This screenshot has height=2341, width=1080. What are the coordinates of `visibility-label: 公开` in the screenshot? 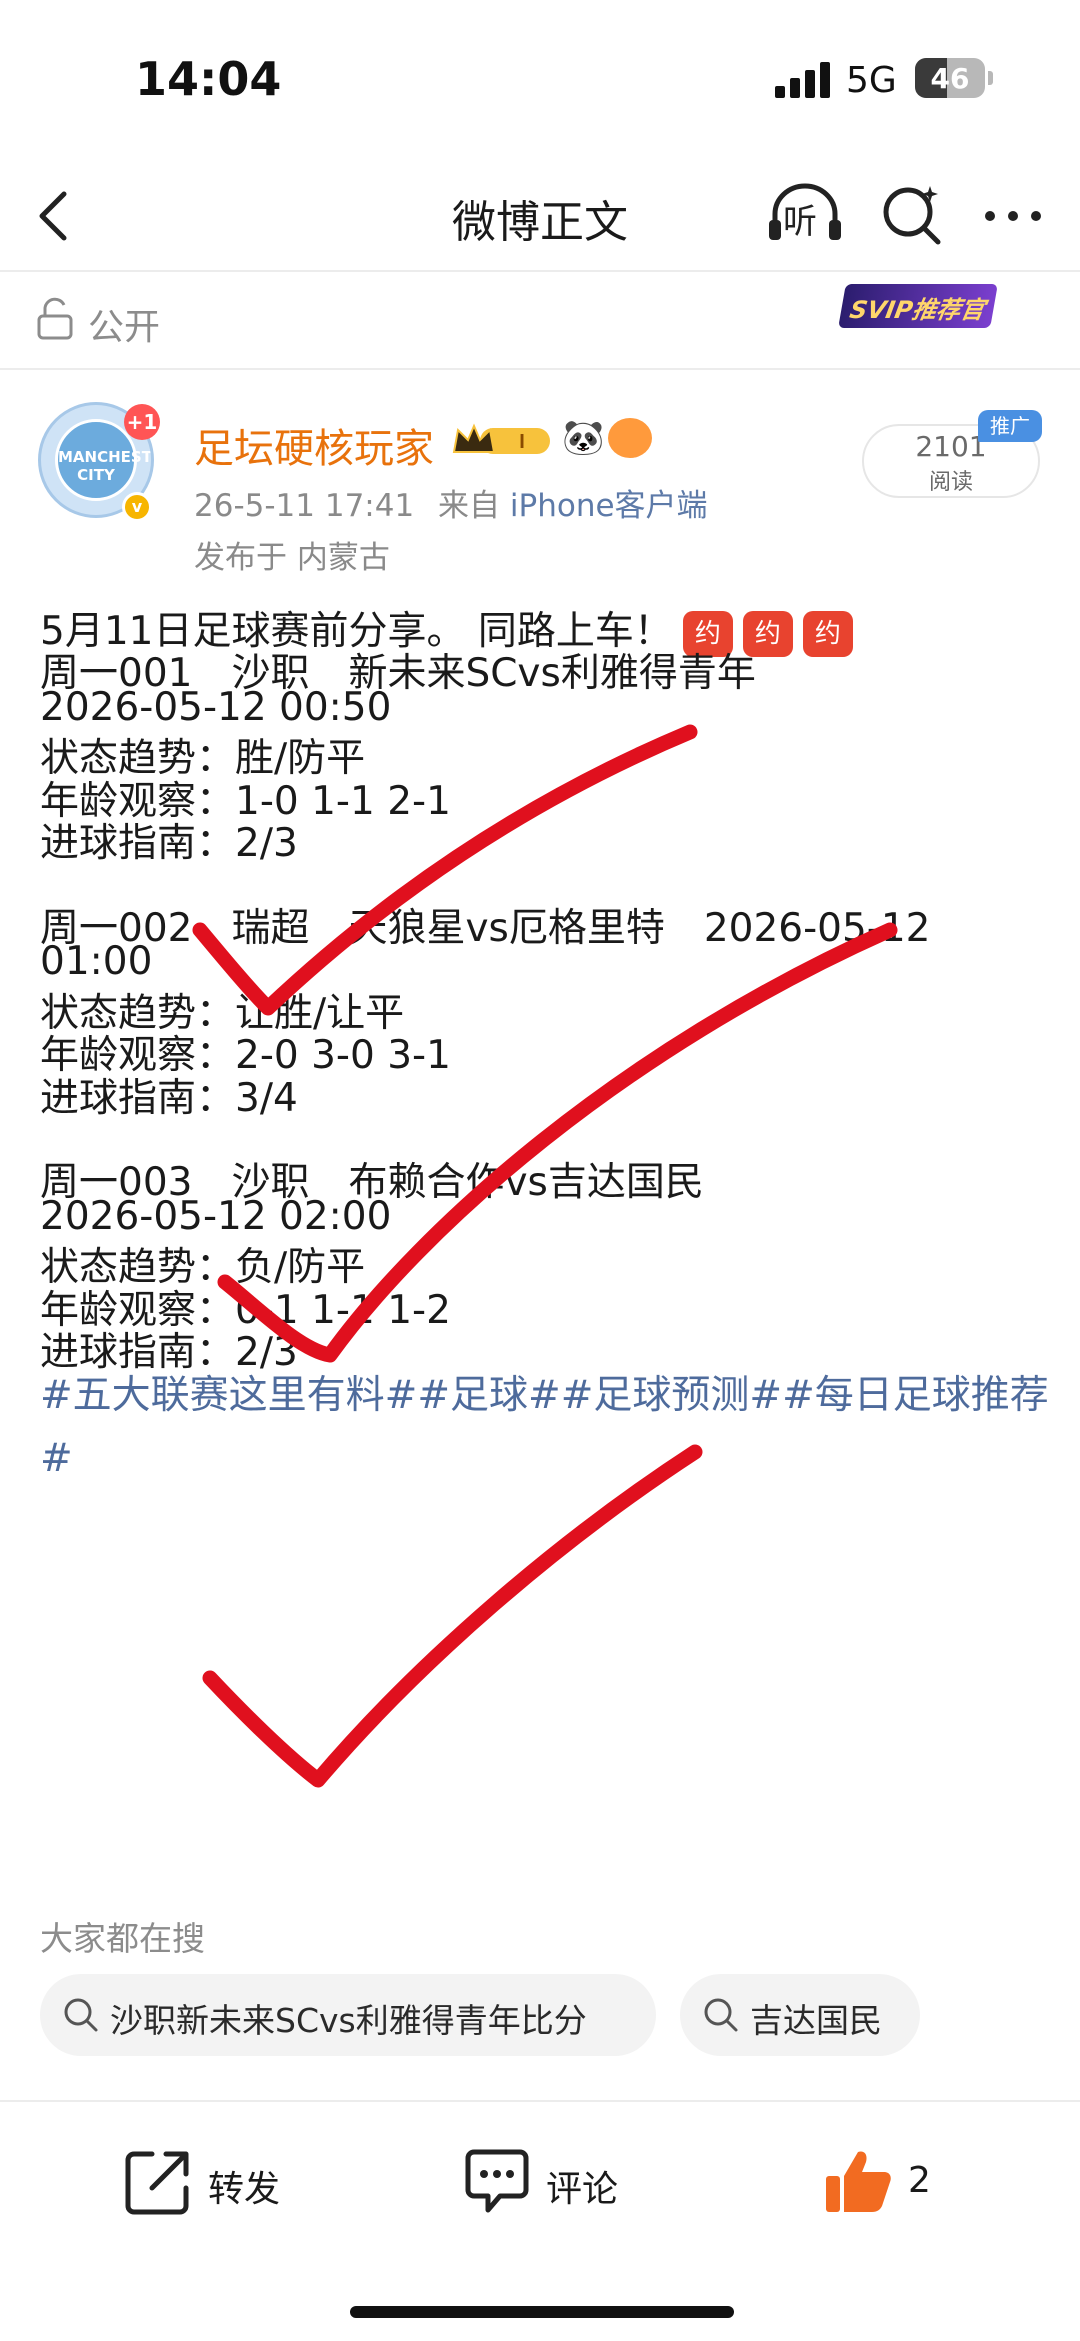 It's located at (124, 327).